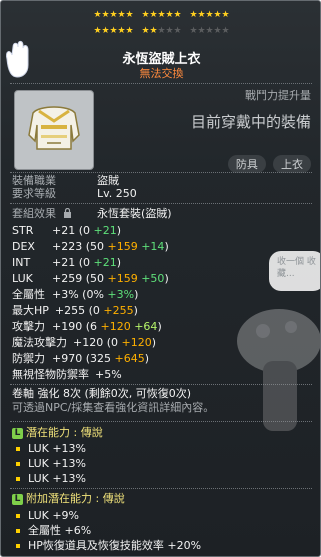 This screenshot has width=321, height=557. I want to click on additional-potential-line: LUK +9%, so click(47, 515).